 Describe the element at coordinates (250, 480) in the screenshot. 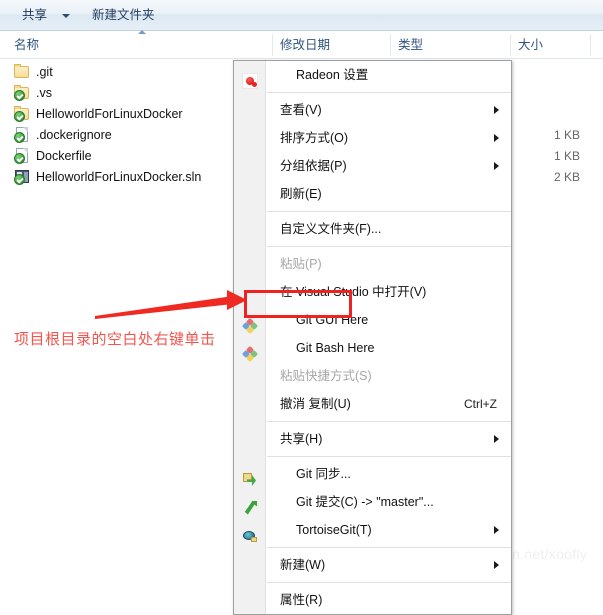

I see `git-sync-icon` at that location.